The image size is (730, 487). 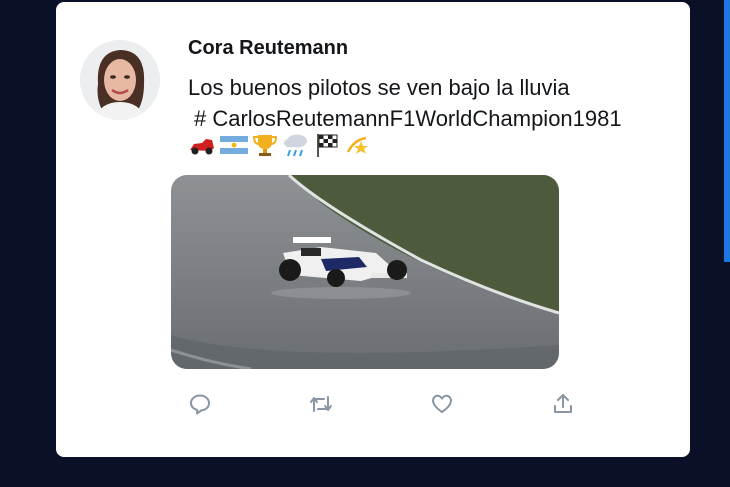 What do you see at coordinates (268, 48) in the screenshot?
I see `author-name: Cora Reutemann` at bounding box center [268, 48].